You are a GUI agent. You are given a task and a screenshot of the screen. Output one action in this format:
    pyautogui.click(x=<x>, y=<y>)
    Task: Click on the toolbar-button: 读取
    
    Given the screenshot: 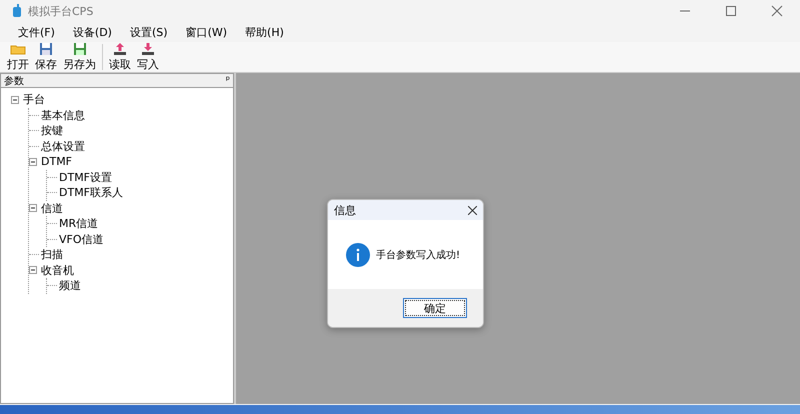 What is the action you would take?
    pyautogui.click(x=120, y=57)
    